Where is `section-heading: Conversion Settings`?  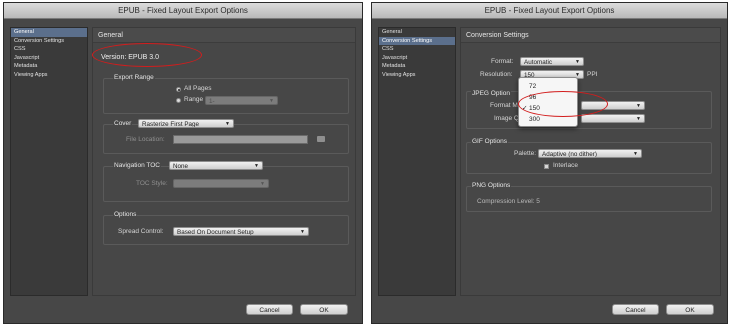
section-heading: Conversion Settings is located at coordinates (590, 35).